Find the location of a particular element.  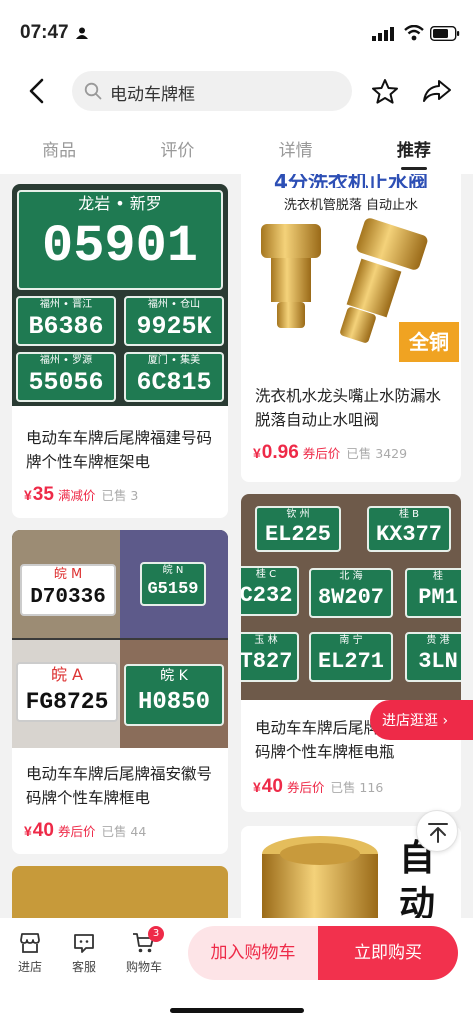

plate-small: 皖 K H0850 is located at coordinates (174, 695).